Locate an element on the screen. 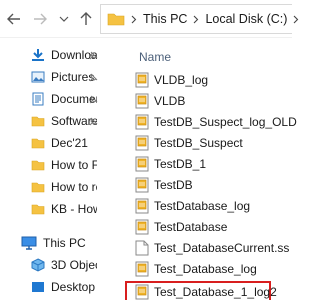 The width and height of the screenshot is (320, 300). pictures-icon is located at coordinates (38, 77).